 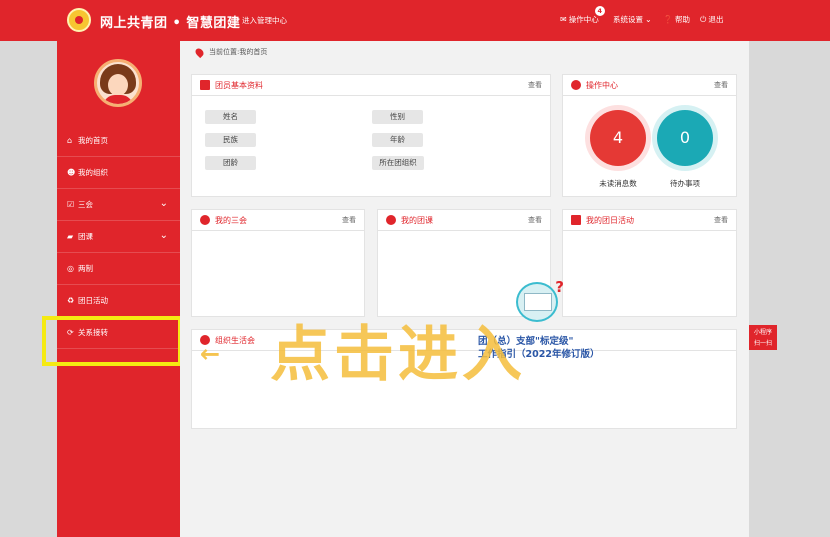 I want to click on id-card-icon, so click(x=205, y=85).